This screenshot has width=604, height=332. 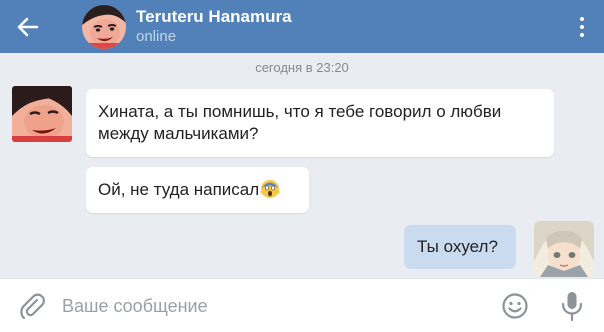 What do you see at coordinates (270, 189) in the screenshot?
I see `screaming-face-emoji-icon` at bounding box center [270, 189].